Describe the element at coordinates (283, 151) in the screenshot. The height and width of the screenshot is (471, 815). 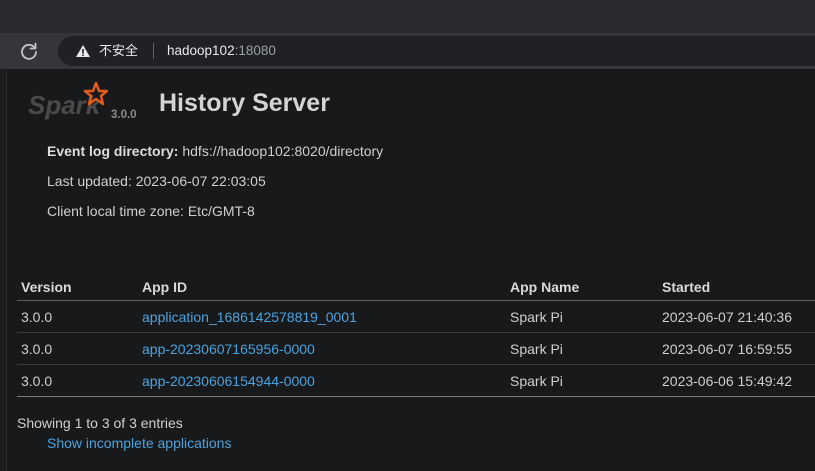
I see `event-log-value: hdfs://hadoop102:8020/directory` at that location.